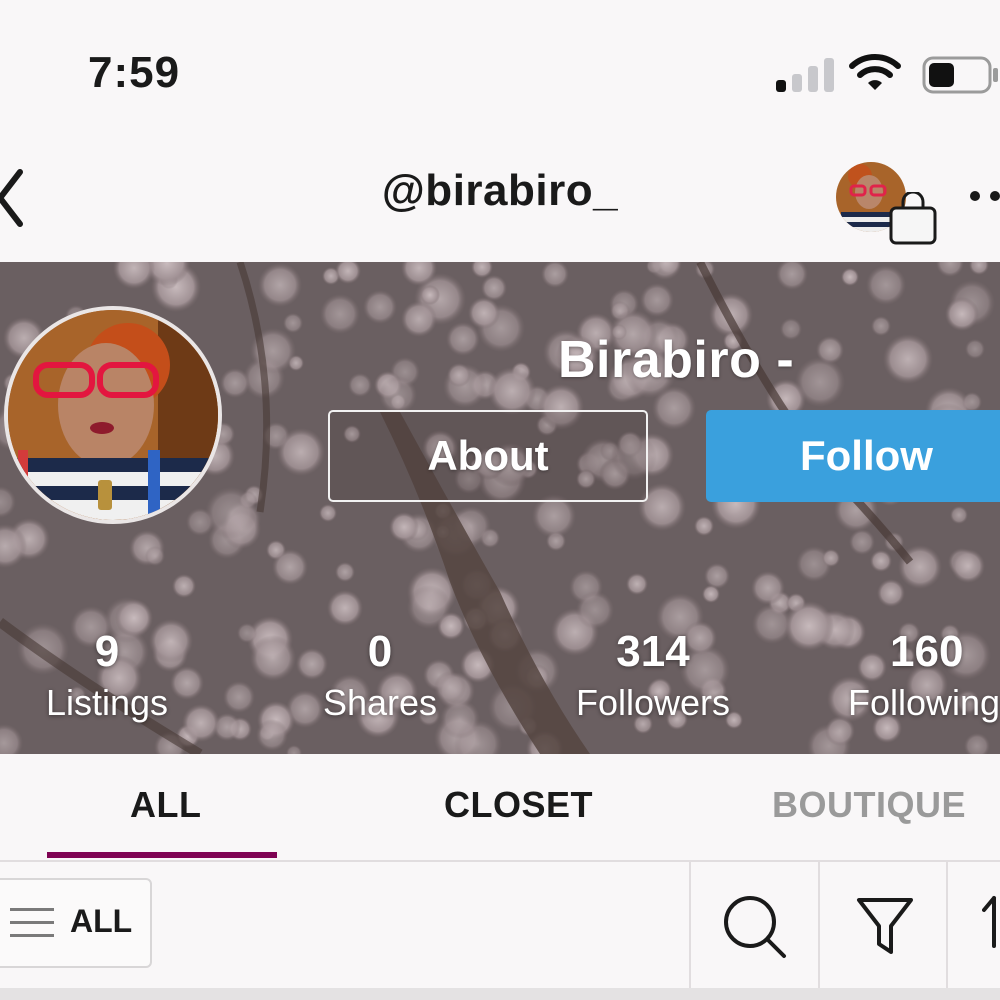  What do you see at coordinates (924, 702) in the screenshot?
I see `stat-label: Following` at bounding box center [924, 702].